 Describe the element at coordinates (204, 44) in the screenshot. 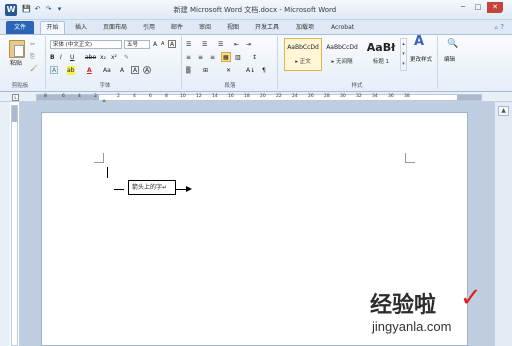

I see `numbering-button: ☰` at that location.